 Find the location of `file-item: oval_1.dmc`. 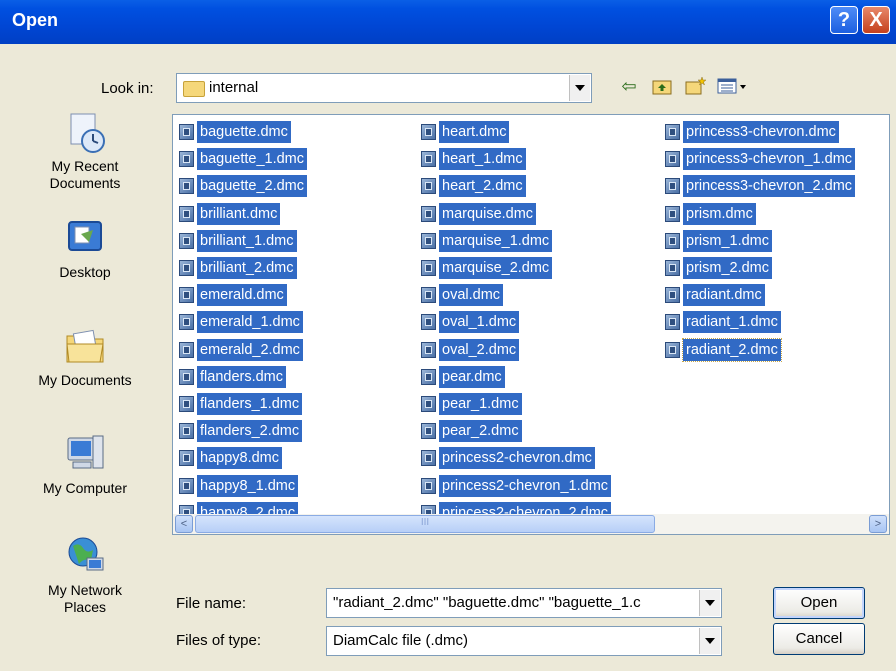

file-item: oval_1.dmc is located at coordinates (470, 322).